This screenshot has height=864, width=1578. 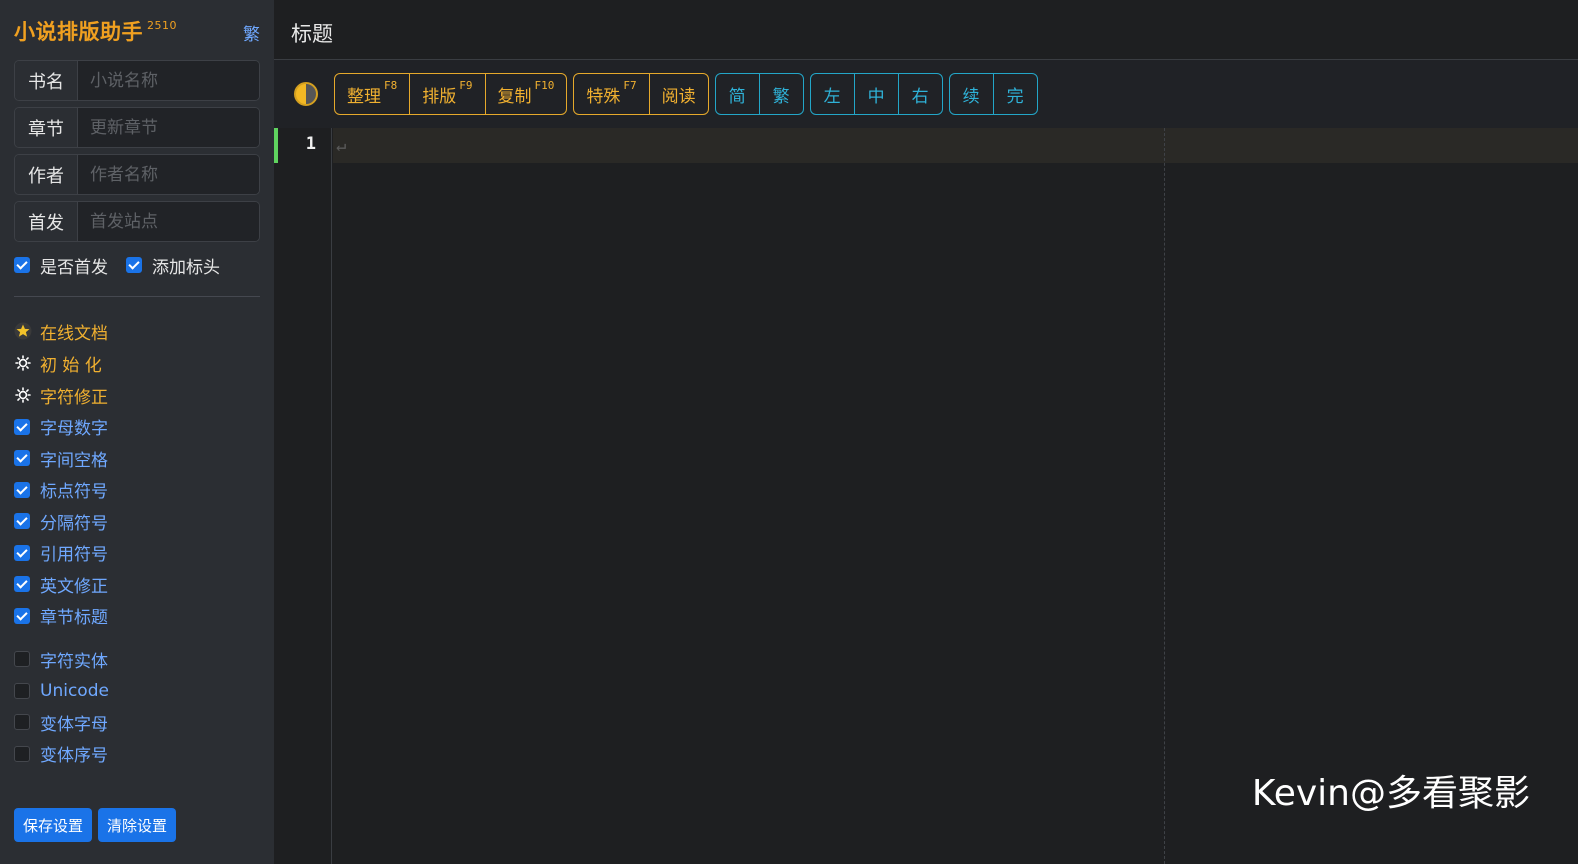 I want to click on option-char-entity-label: 字符实体, so click(x=74, y=661).